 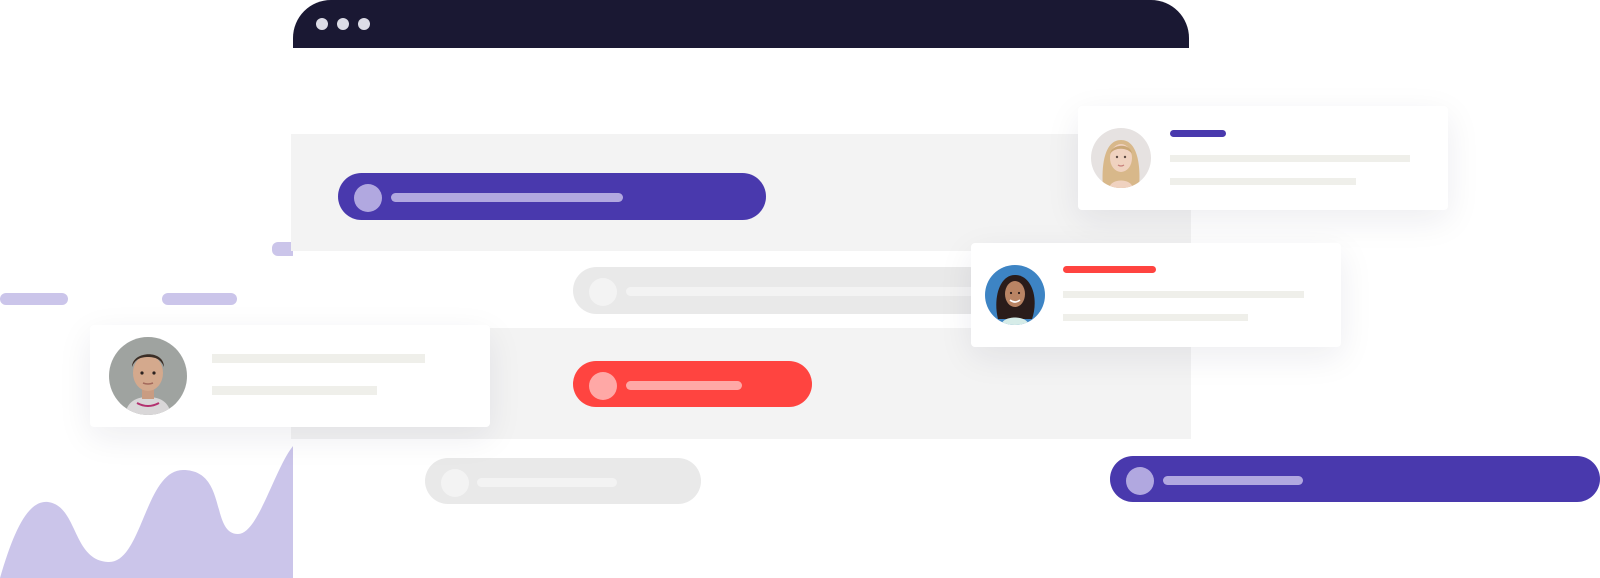 I want to click on blonde-woman-avatar, so click(x=1121, y=158).